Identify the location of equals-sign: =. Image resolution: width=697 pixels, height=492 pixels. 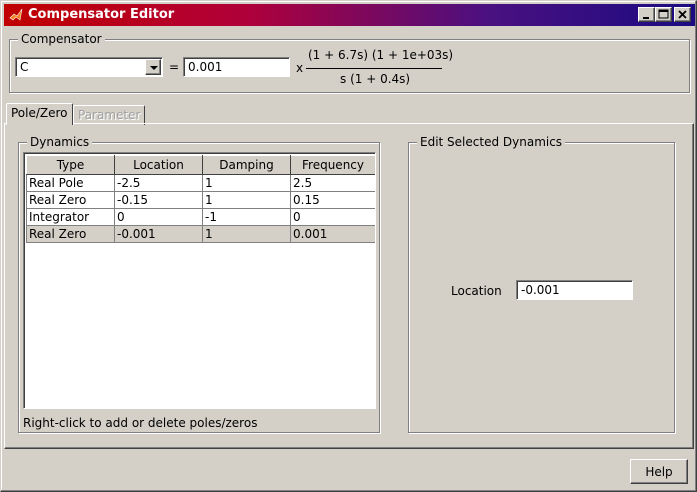
(174, 67).